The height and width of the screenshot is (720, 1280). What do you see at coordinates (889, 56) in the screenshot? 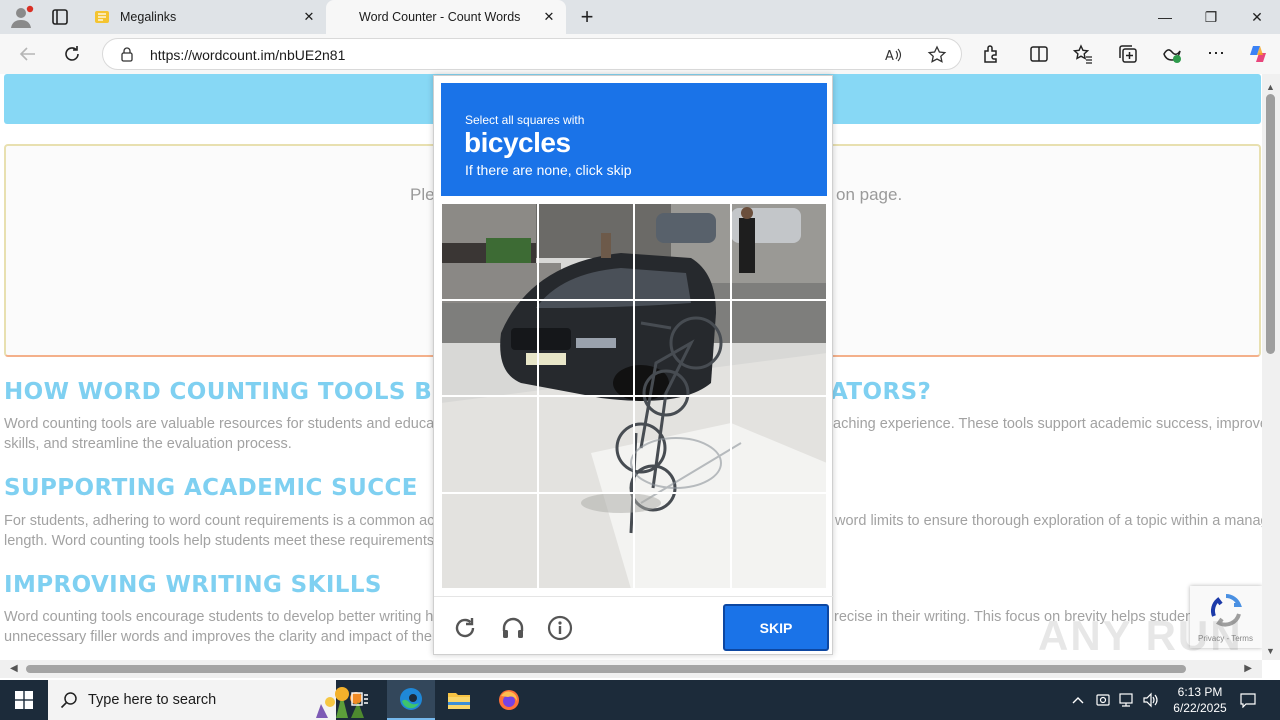
I see `svg-text: A` at bounding box center [889, 56].